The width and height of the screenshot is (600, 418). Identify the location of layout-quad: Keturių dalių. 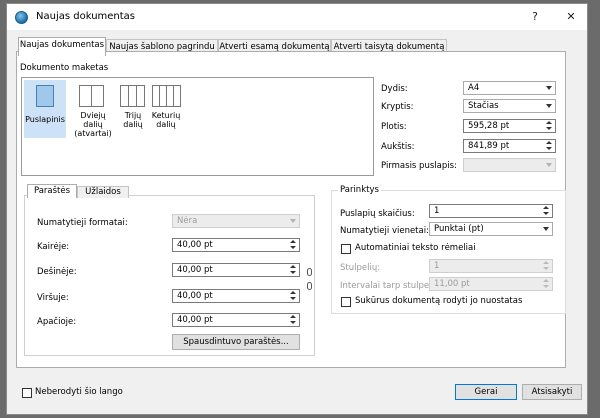
(166, 108).